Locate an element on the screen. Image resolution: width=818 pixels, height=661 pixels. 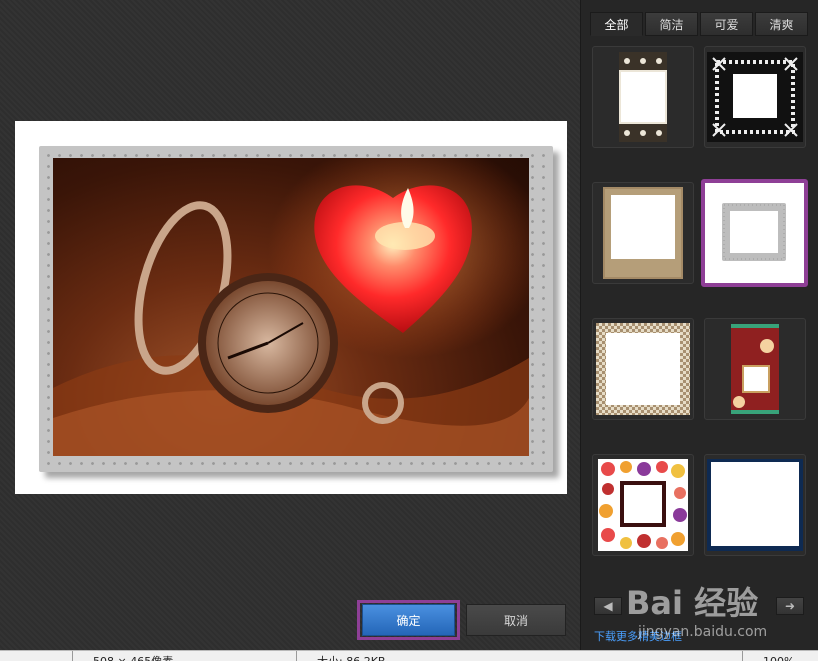
frame-thumb-candy is located at coordinates (643, 505).